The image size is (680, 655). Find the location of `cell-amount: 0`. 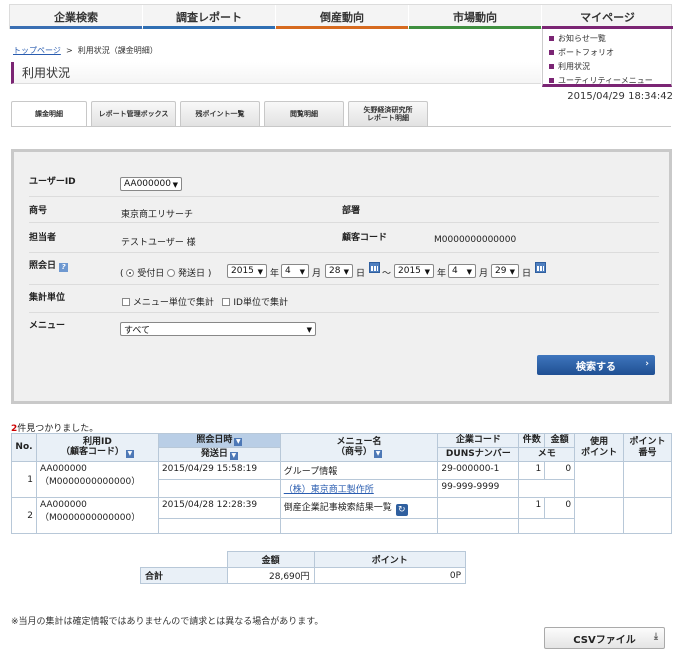

cell-amount: 0 is located at coordinates (560, 470).